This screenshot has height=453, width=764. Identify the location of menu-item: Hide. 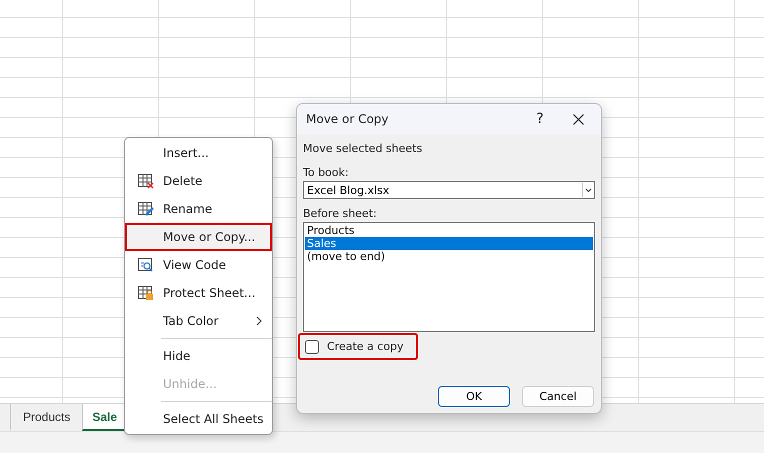
(198, 356).